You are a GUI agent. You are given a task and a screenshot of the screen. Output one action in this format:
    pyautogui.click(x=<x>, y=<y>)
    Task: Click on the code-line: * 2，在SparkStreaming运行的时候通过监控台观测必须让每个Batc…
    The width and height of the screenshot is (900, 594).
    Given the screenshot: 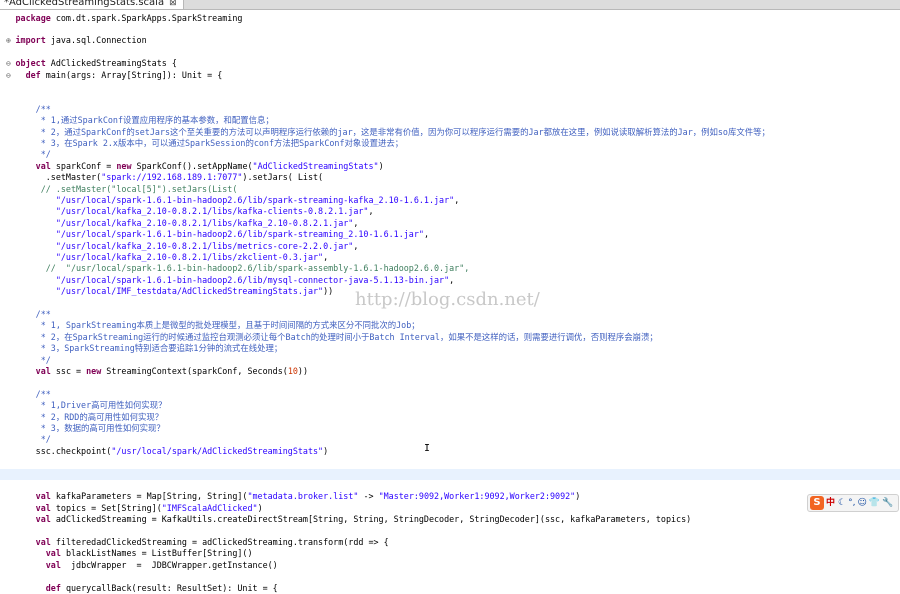 What is the action you would take?
    pyautogui.click(x=450, y=337)
    